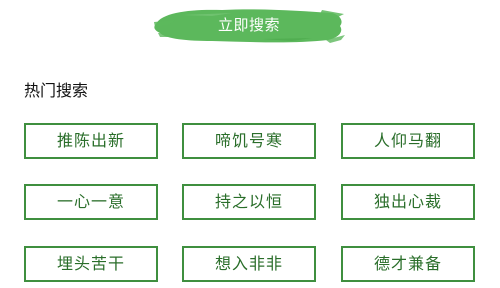 The height and width of the screenshot is (288, 500). Describe the element at coordinates (408, 264) in the screenshot. I see `hot-search-tag: 德才兼备` at that location.